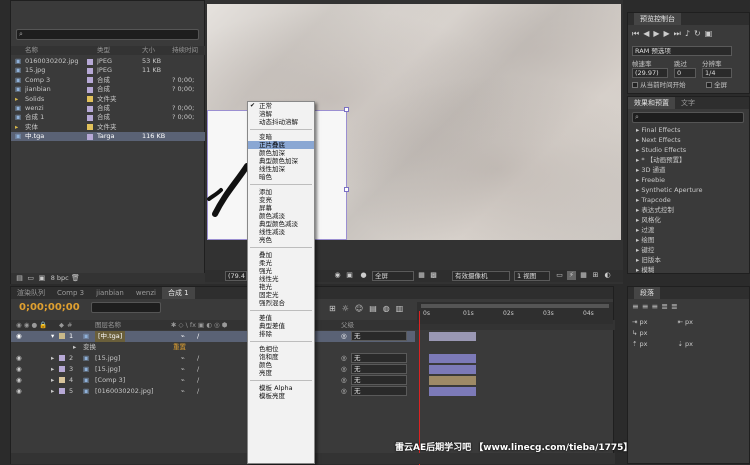 This screenshot has width=750, height=465. Describe the element at coordinates (676, 306) in the screenshot. I see `justify-all-icon: ≣` at that location.